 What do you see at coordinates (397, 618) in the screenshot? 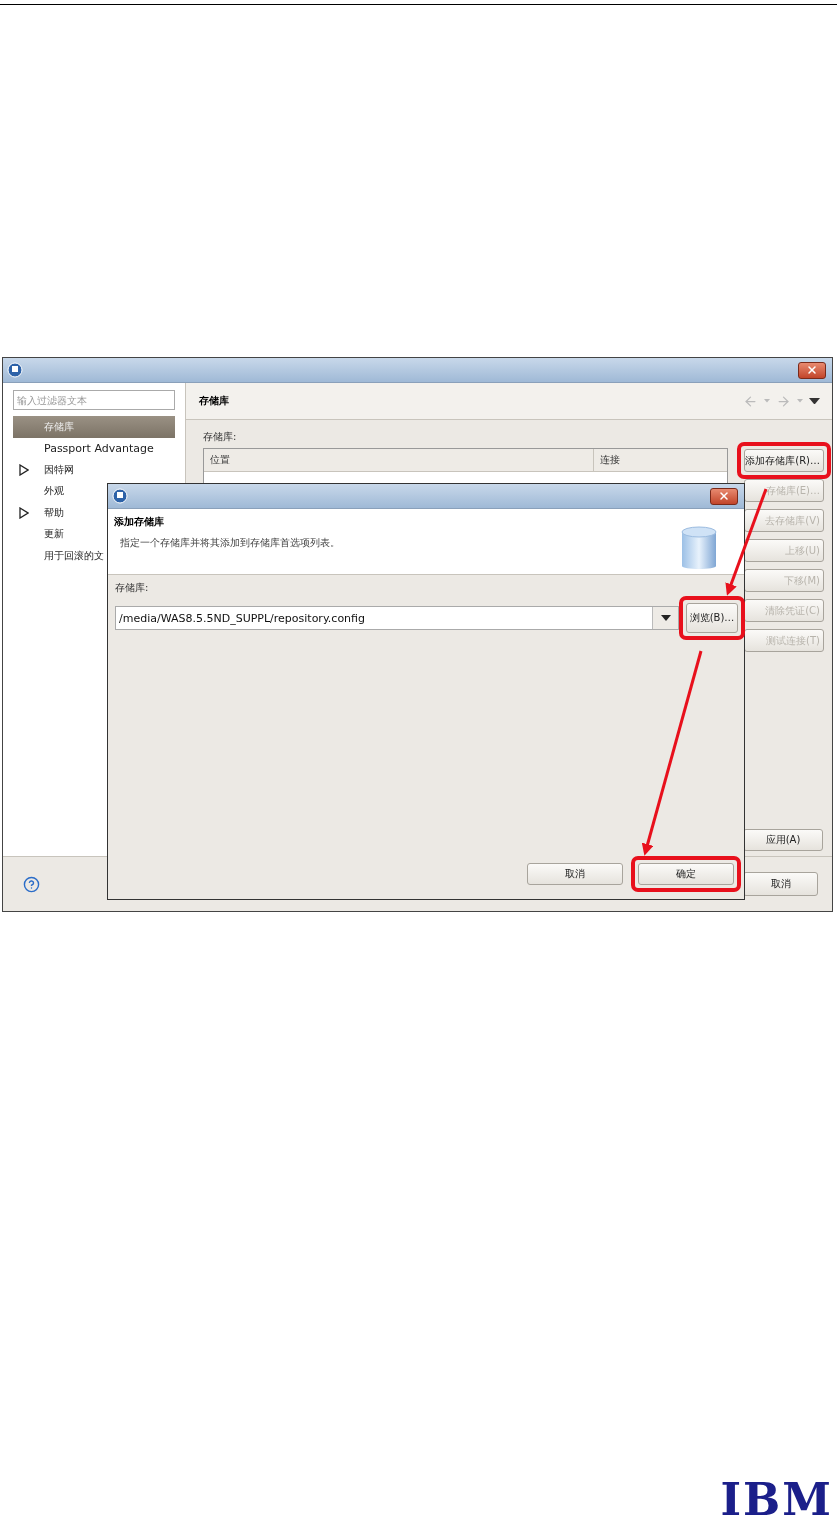
I see `repository-combo: /media/WAS8.5.5ND_SUPPL/repository.config` at bounding box center [397, 618].